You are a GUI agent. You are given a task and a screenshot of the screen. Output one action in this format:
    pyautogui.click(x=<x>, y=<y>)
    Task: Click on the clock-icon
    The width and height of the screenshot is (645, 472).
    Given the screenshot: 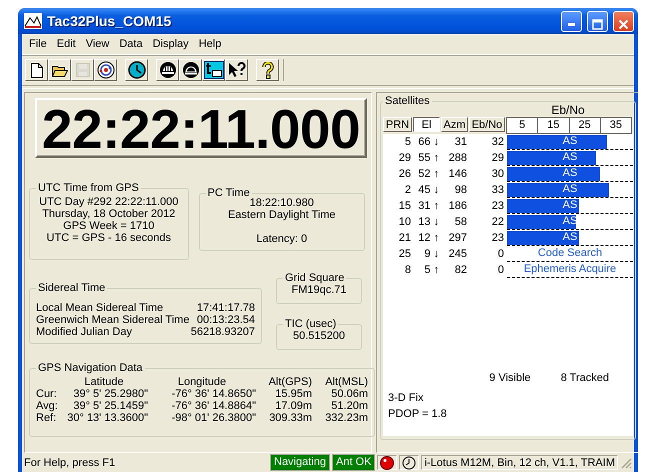 What is the action you would take?
    pyautogui.click(x=137, y=70)
    